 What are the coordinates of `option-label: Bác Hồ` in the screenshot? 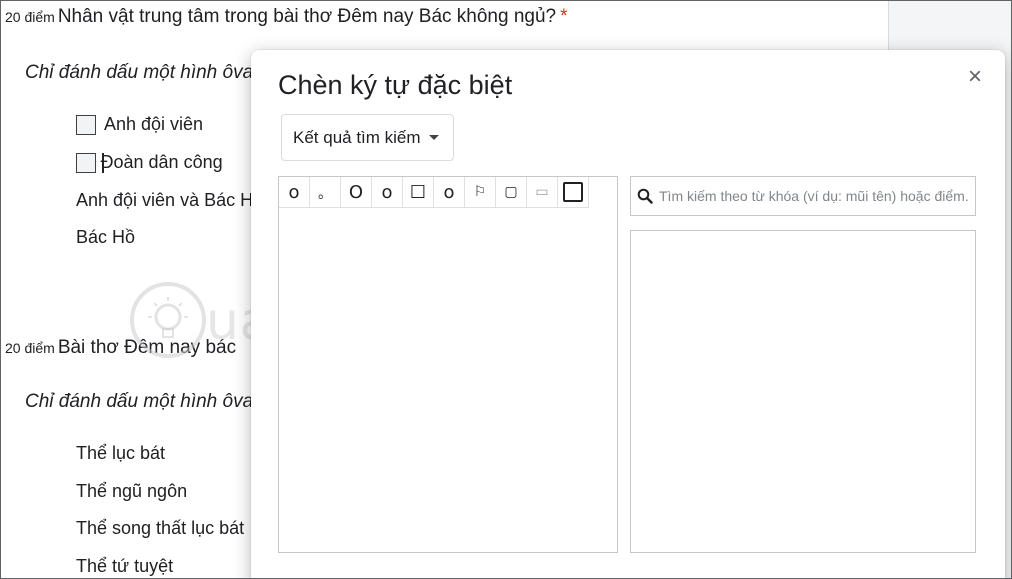 It's located at (106, 237).